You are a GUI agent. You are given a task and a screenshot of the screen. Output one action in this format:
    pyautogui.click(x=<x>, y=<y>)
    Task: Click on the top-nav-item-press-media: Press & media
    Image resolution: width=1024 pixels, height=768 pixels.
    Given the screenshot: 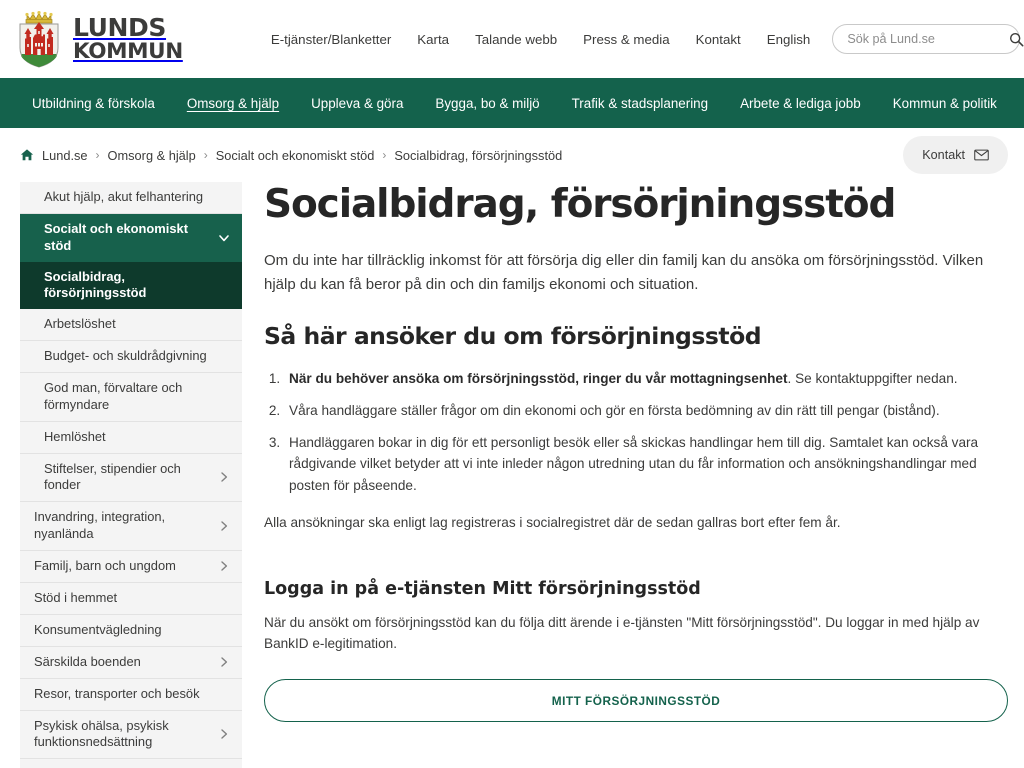 What is the action you would take?
    pyautogui.click(x=626, y=39)
    